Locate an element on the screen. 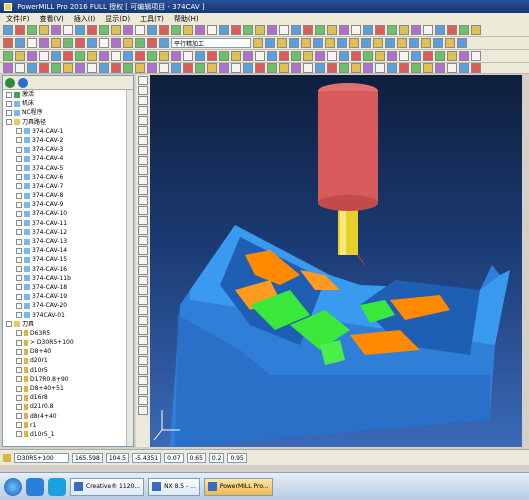 This screenshot has width=529, height=500. tree-item: 374-CAV-13 is located at coordinates (68, 241).